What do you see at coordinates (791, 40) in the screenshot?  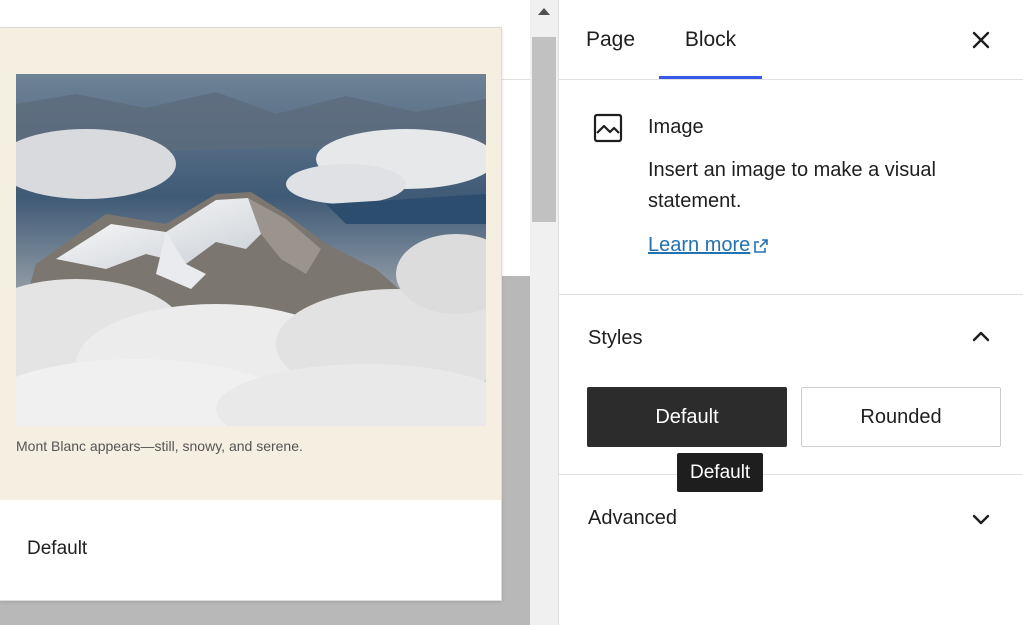 I see `sidebar-tabs: Page Block` at bounding box center [791, 40].